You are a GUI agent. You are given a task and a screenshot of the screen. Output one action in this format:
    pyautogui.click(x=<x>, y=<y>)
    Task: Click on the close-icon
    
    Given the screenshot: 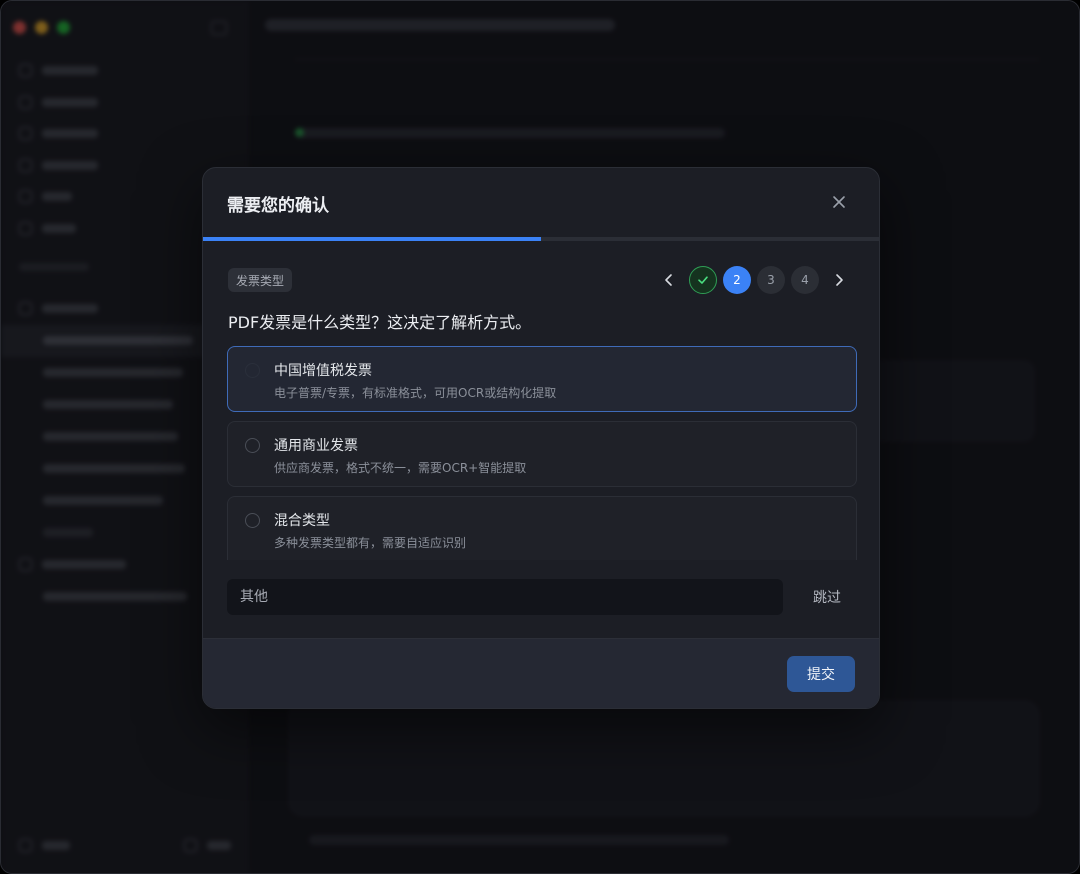 What is the action you would take?
    pyautogui.click(x=839, y=202)
    